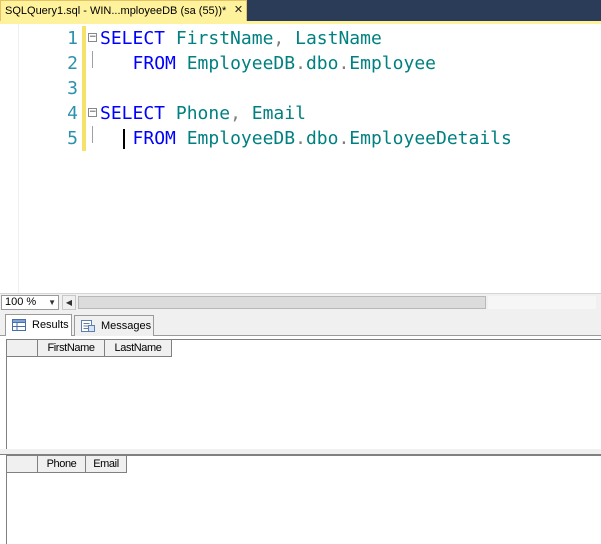 This screenshot has height=544, width=601. Describe the element at coordinates (50, 325) in the screenshot. I see `tab-results-label: Results` at that location.